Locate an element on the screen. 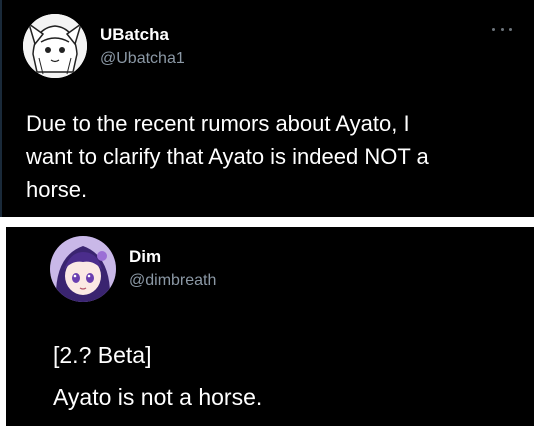 Image resolution: width=534 pixels, height=426 pixels. display-name: Dim is located at coordinates (145, 257).